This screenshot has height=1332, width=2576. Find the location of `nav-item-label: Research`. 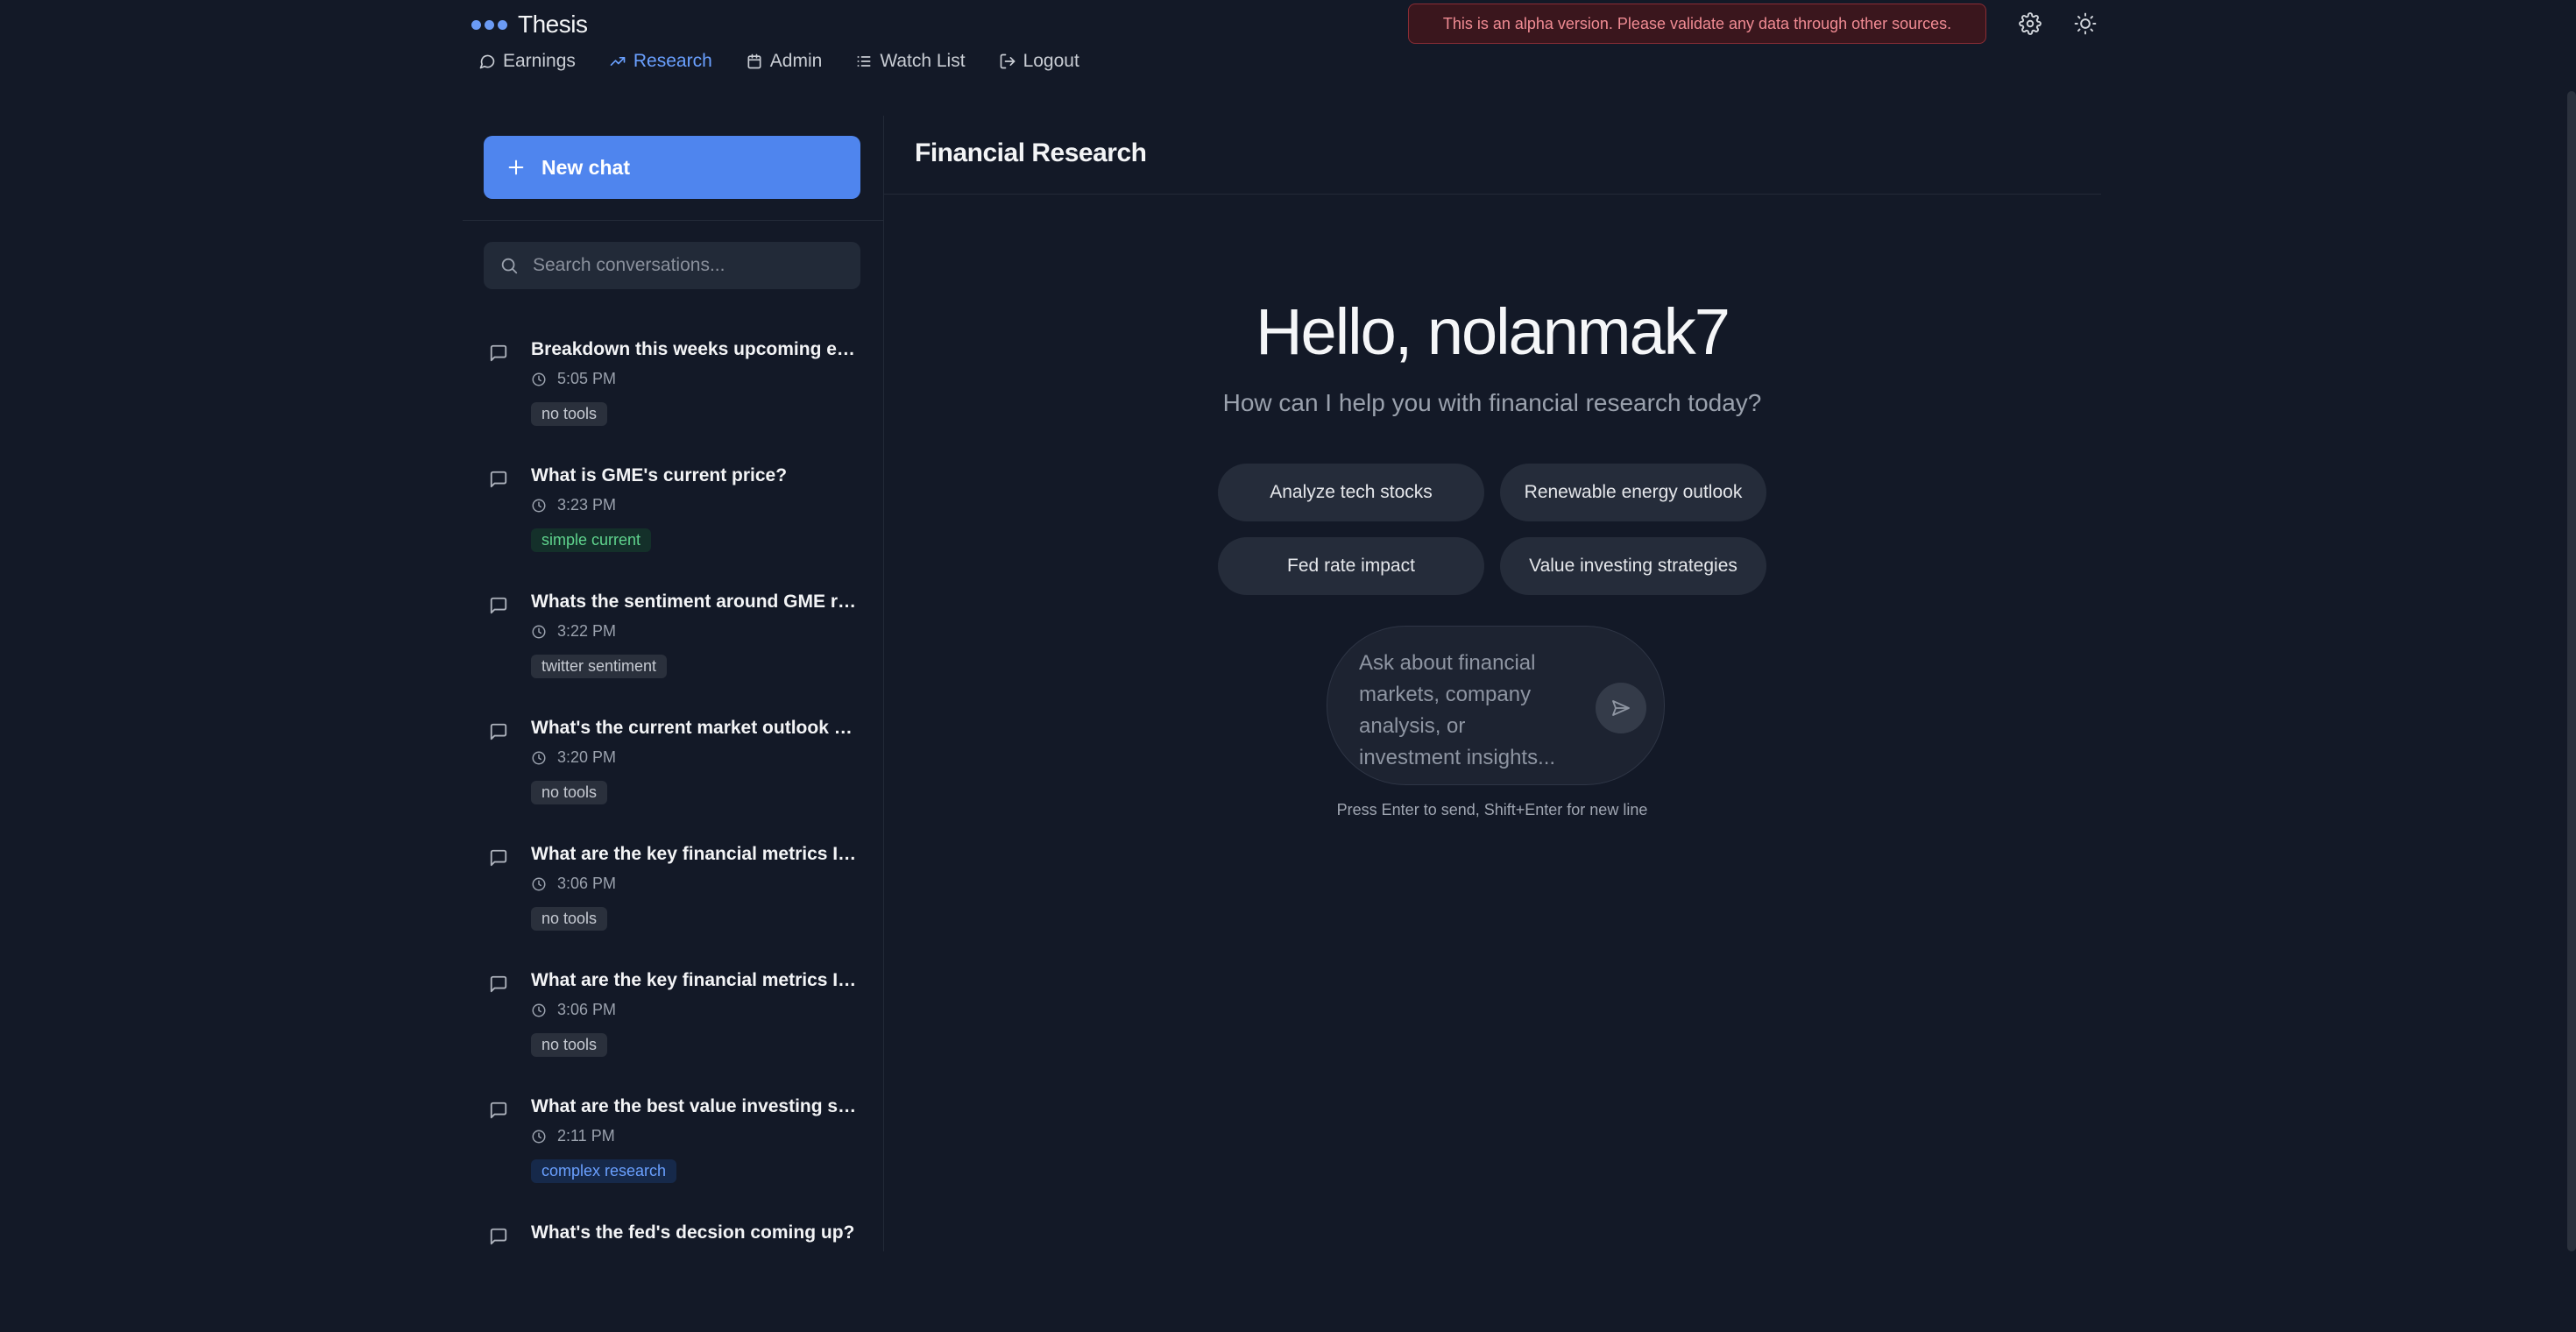

nav-item-label: Research is located at coordinates (672, 61).